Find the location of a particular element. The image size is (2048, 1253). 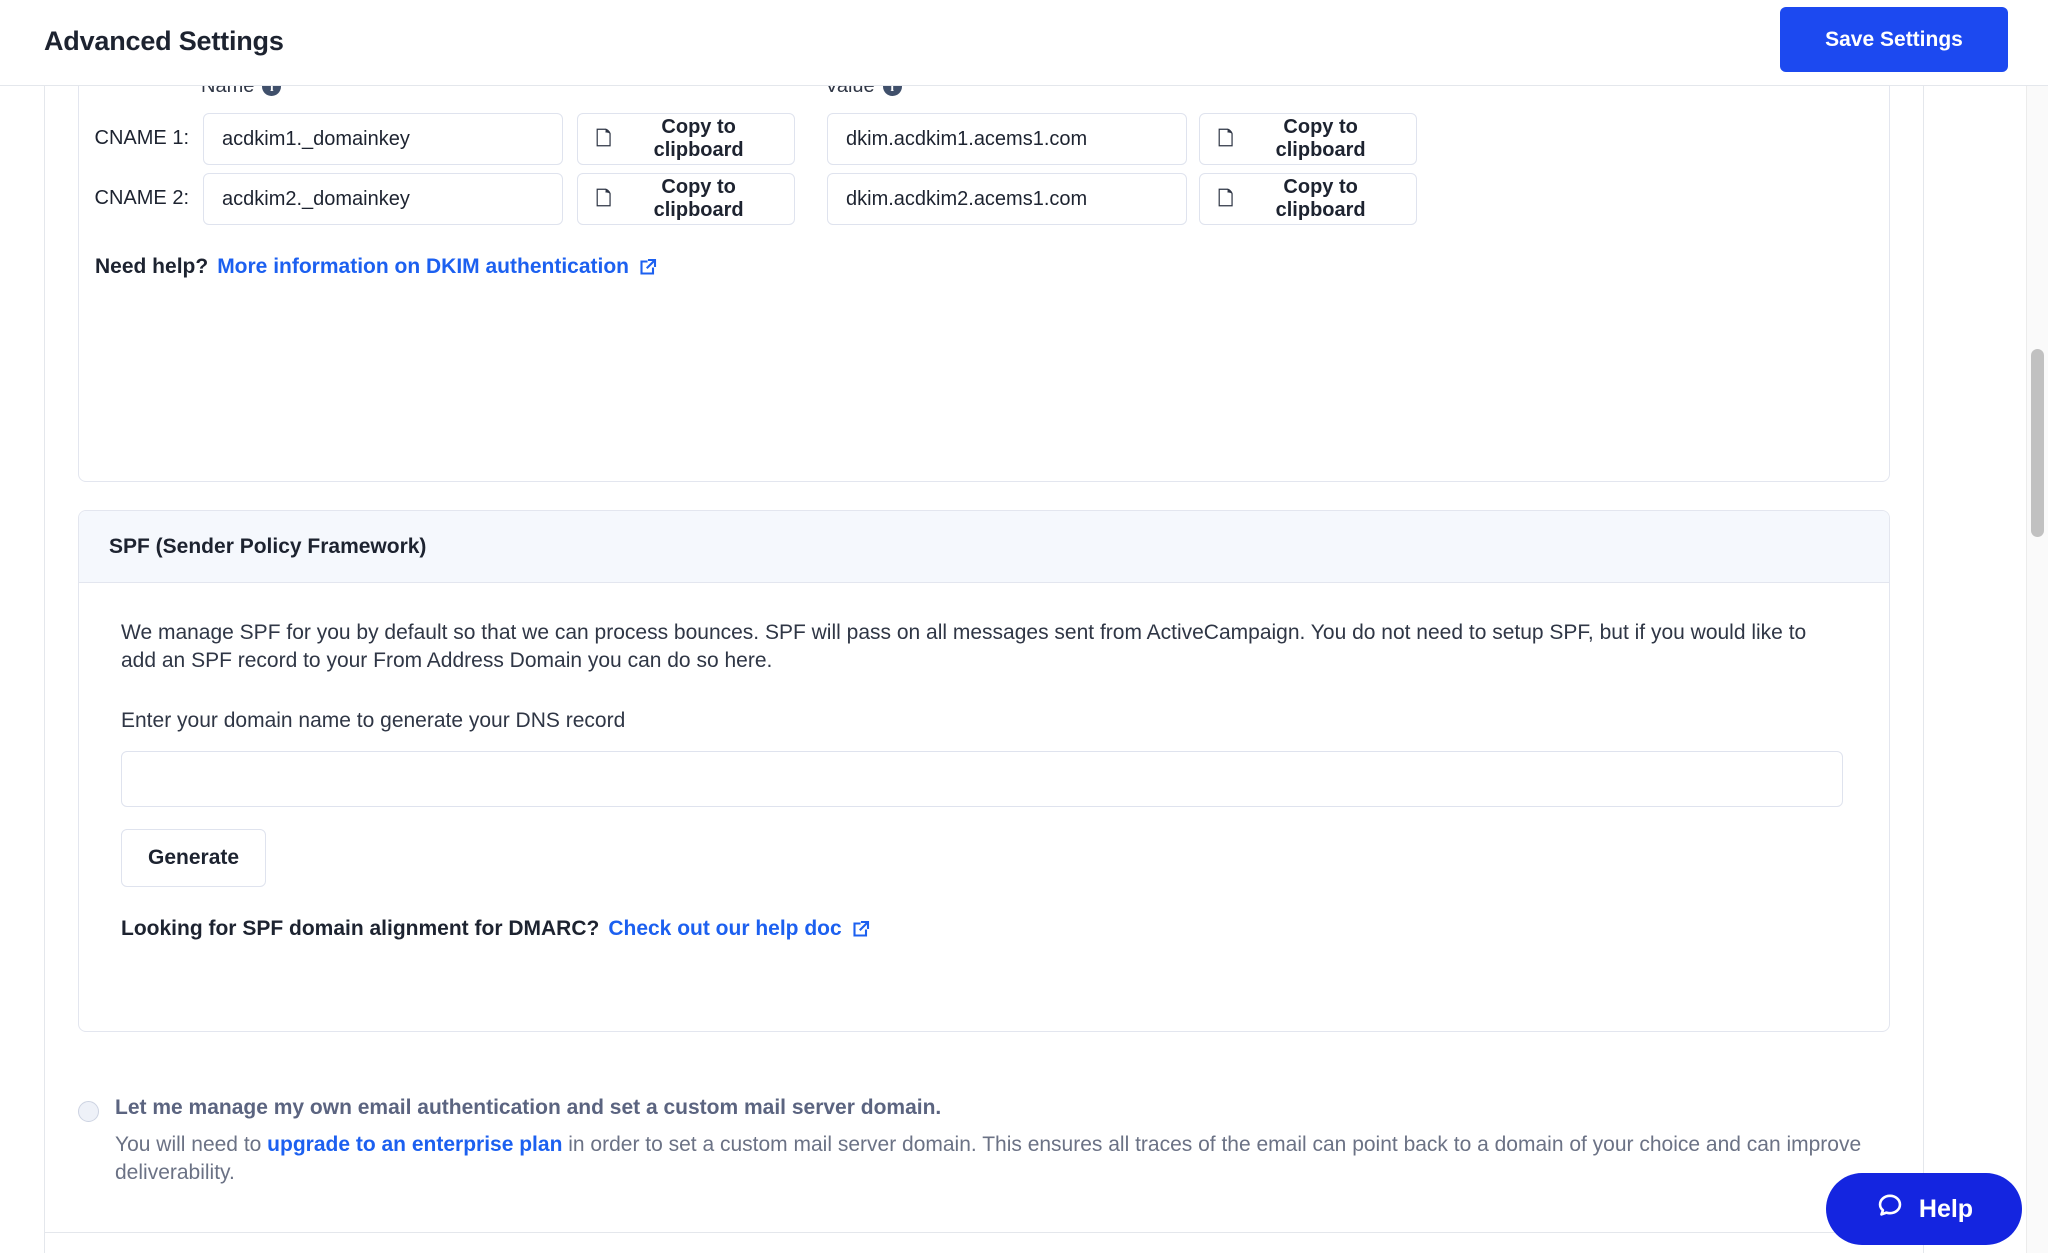

cname-2-name-field: acdkim2._domainkey is located at coordinates (383, 199).